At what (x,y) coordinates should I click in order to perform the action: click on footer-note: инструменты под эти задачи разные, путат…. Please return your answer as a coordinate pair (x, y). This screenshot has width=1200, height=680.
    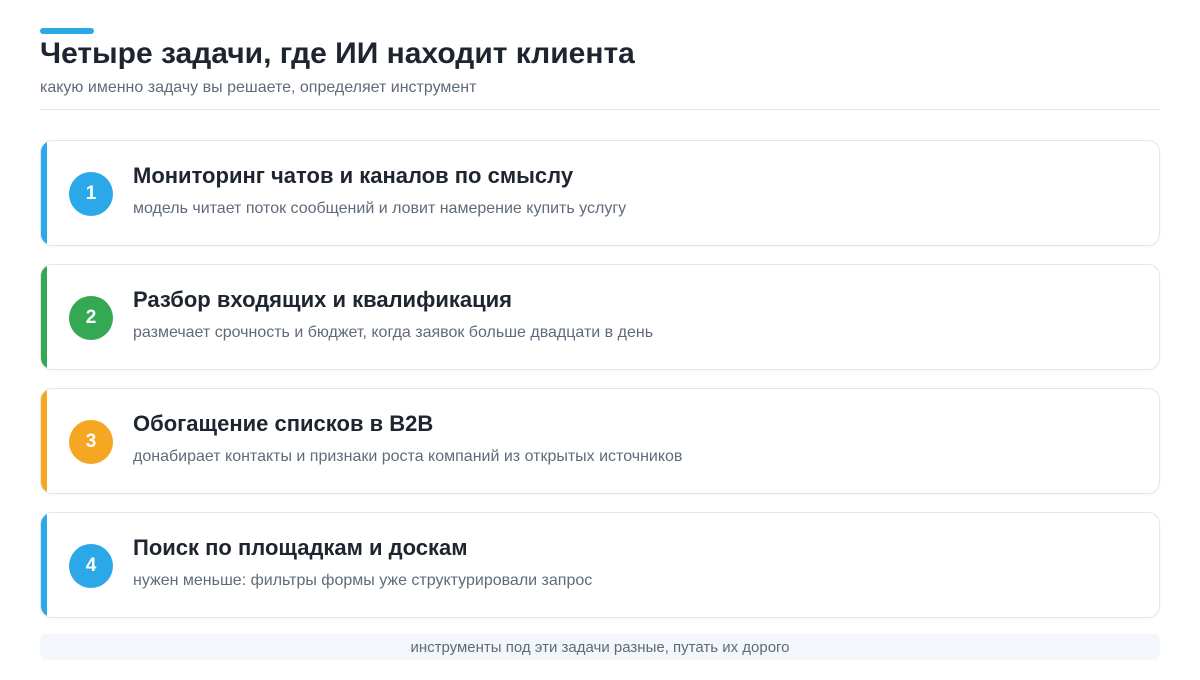
    Looking at the image, I should click on (600, 647).